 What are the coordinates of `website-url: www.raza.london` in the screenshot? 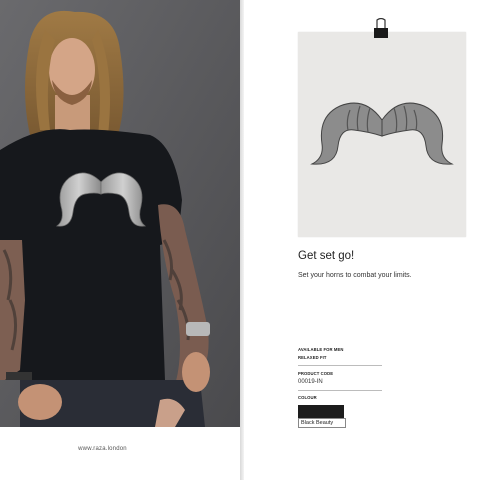 It's located at (102, 449).